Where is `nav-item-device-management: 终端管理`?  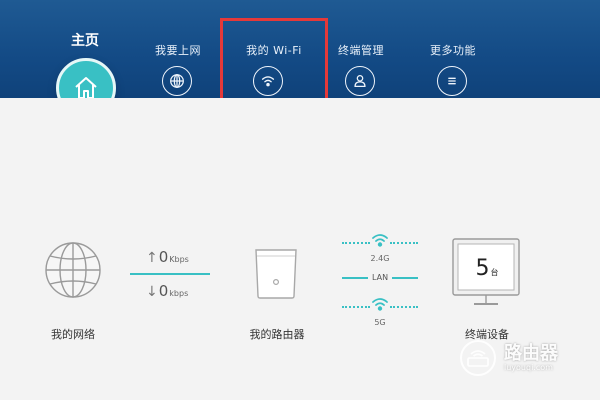
nav-item-device-management: 终端管理 is located at coordinates (361, 49).